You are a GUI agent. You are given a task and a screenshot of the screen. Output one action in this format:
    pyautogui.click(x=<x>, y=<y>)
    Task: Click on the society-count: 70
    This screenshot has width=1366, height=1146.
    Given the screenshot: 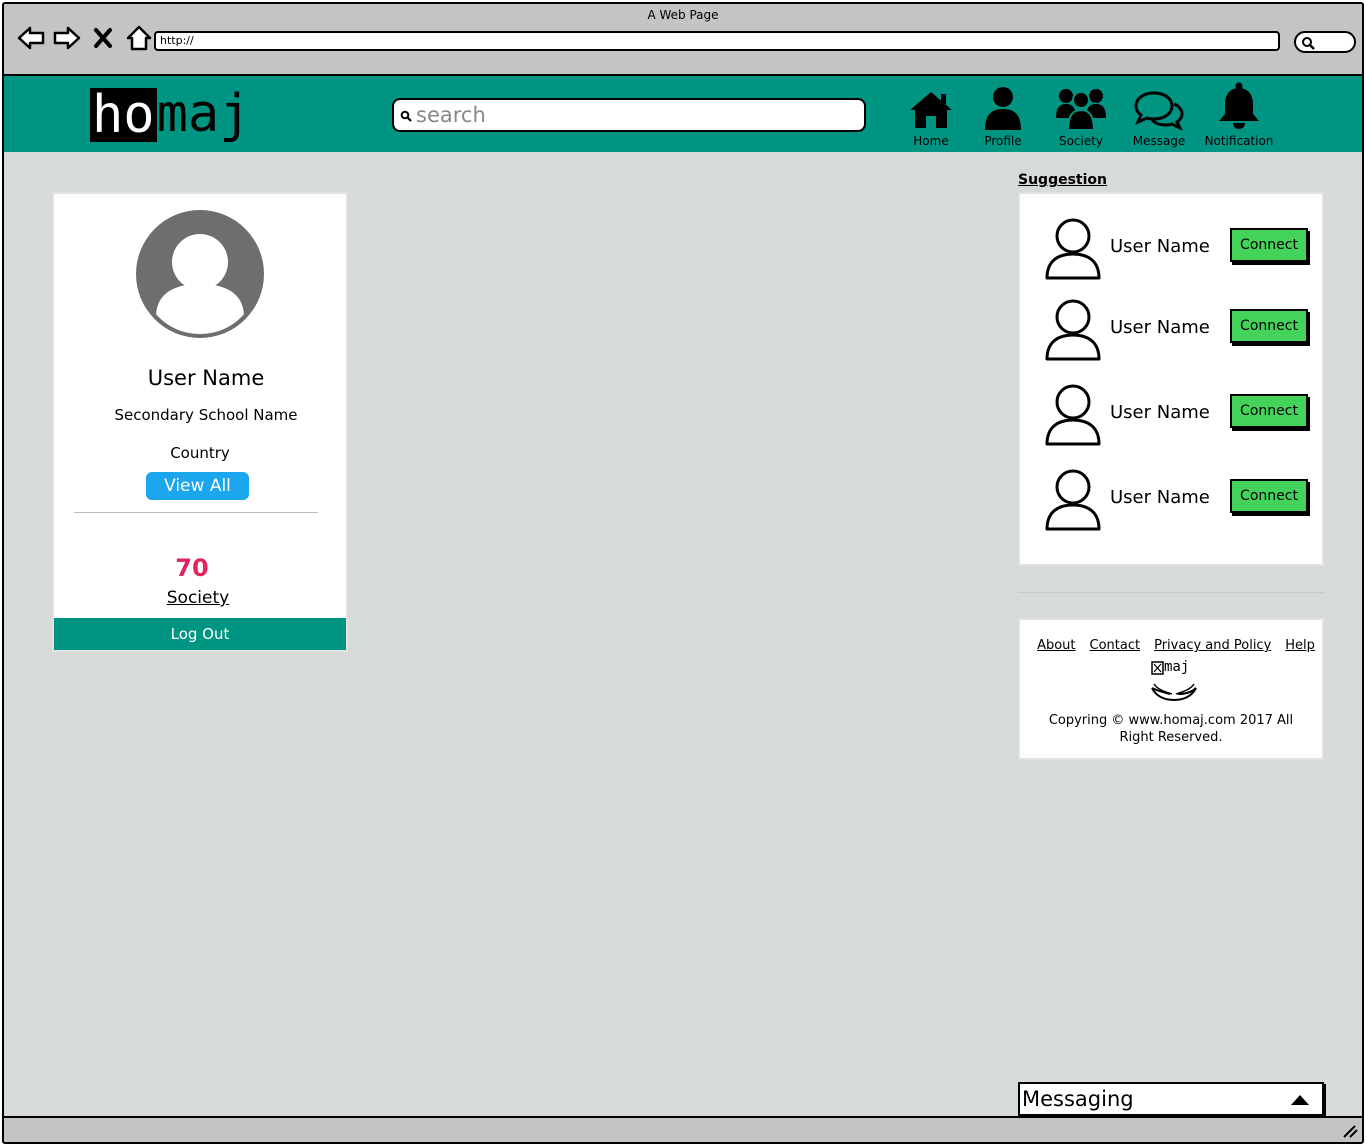 What is the action you would take?
    pyautogui.click(x=192, y=568)
    